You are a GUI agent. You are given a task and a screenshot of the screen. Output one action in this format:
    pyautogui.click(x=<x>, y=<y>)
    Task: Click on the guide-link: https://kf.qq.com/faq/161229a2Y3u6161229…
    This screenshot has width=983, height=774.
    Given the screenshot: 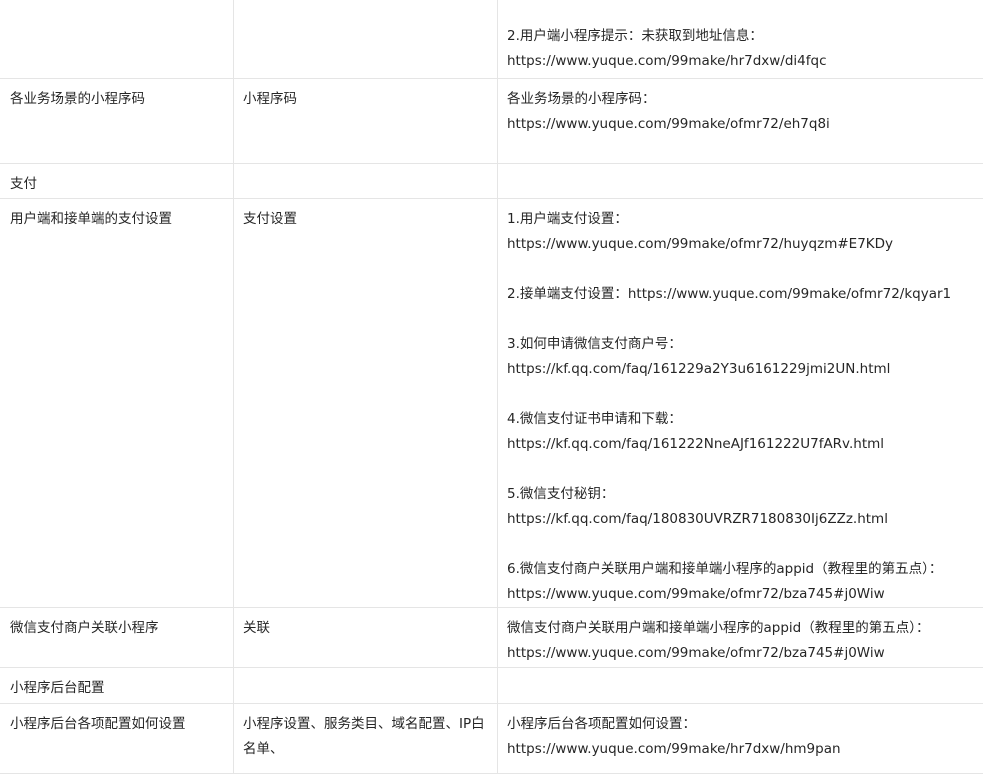 What is the action you would take?
    pyautogui.click(x=740, y=369)
    